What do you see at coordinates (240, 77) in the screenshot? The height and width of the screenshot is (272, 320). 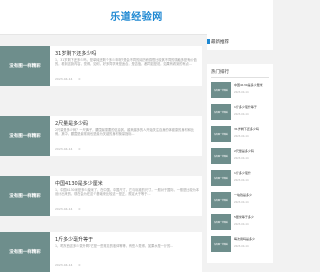 I see `divider` at bounding box center [240, 77].